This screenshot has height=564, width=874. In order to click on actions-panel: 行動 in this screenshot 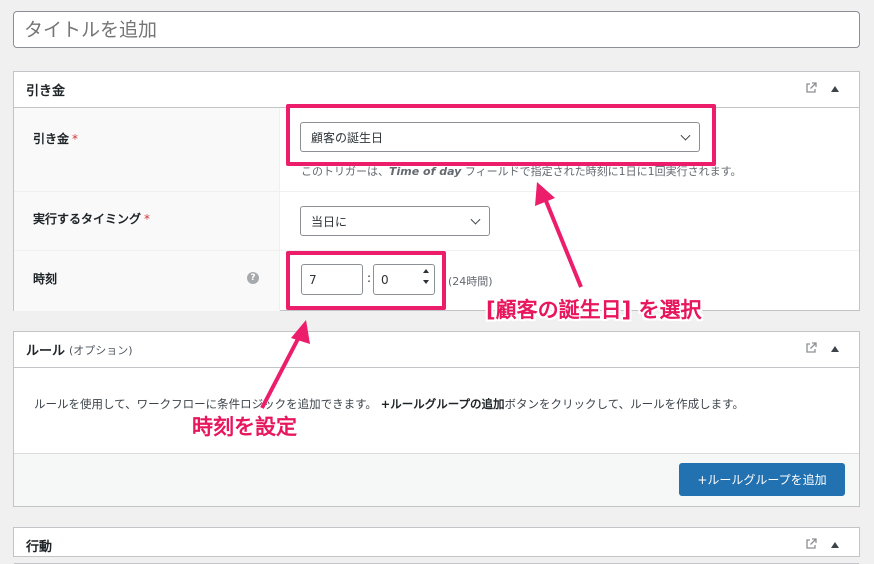, I will do `click(436, 545)`.